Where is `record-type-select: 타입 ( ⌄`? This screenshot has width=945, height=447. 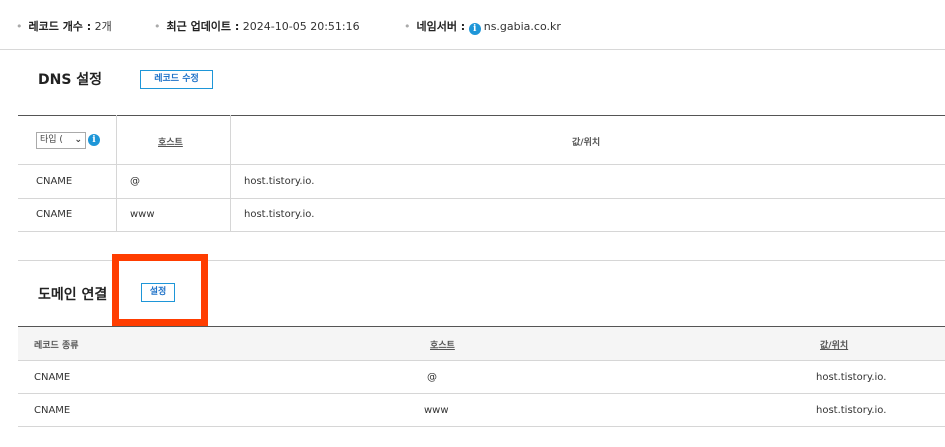 record-type-select: 타입 ( ⌄ is located at coordinates (61, 140).